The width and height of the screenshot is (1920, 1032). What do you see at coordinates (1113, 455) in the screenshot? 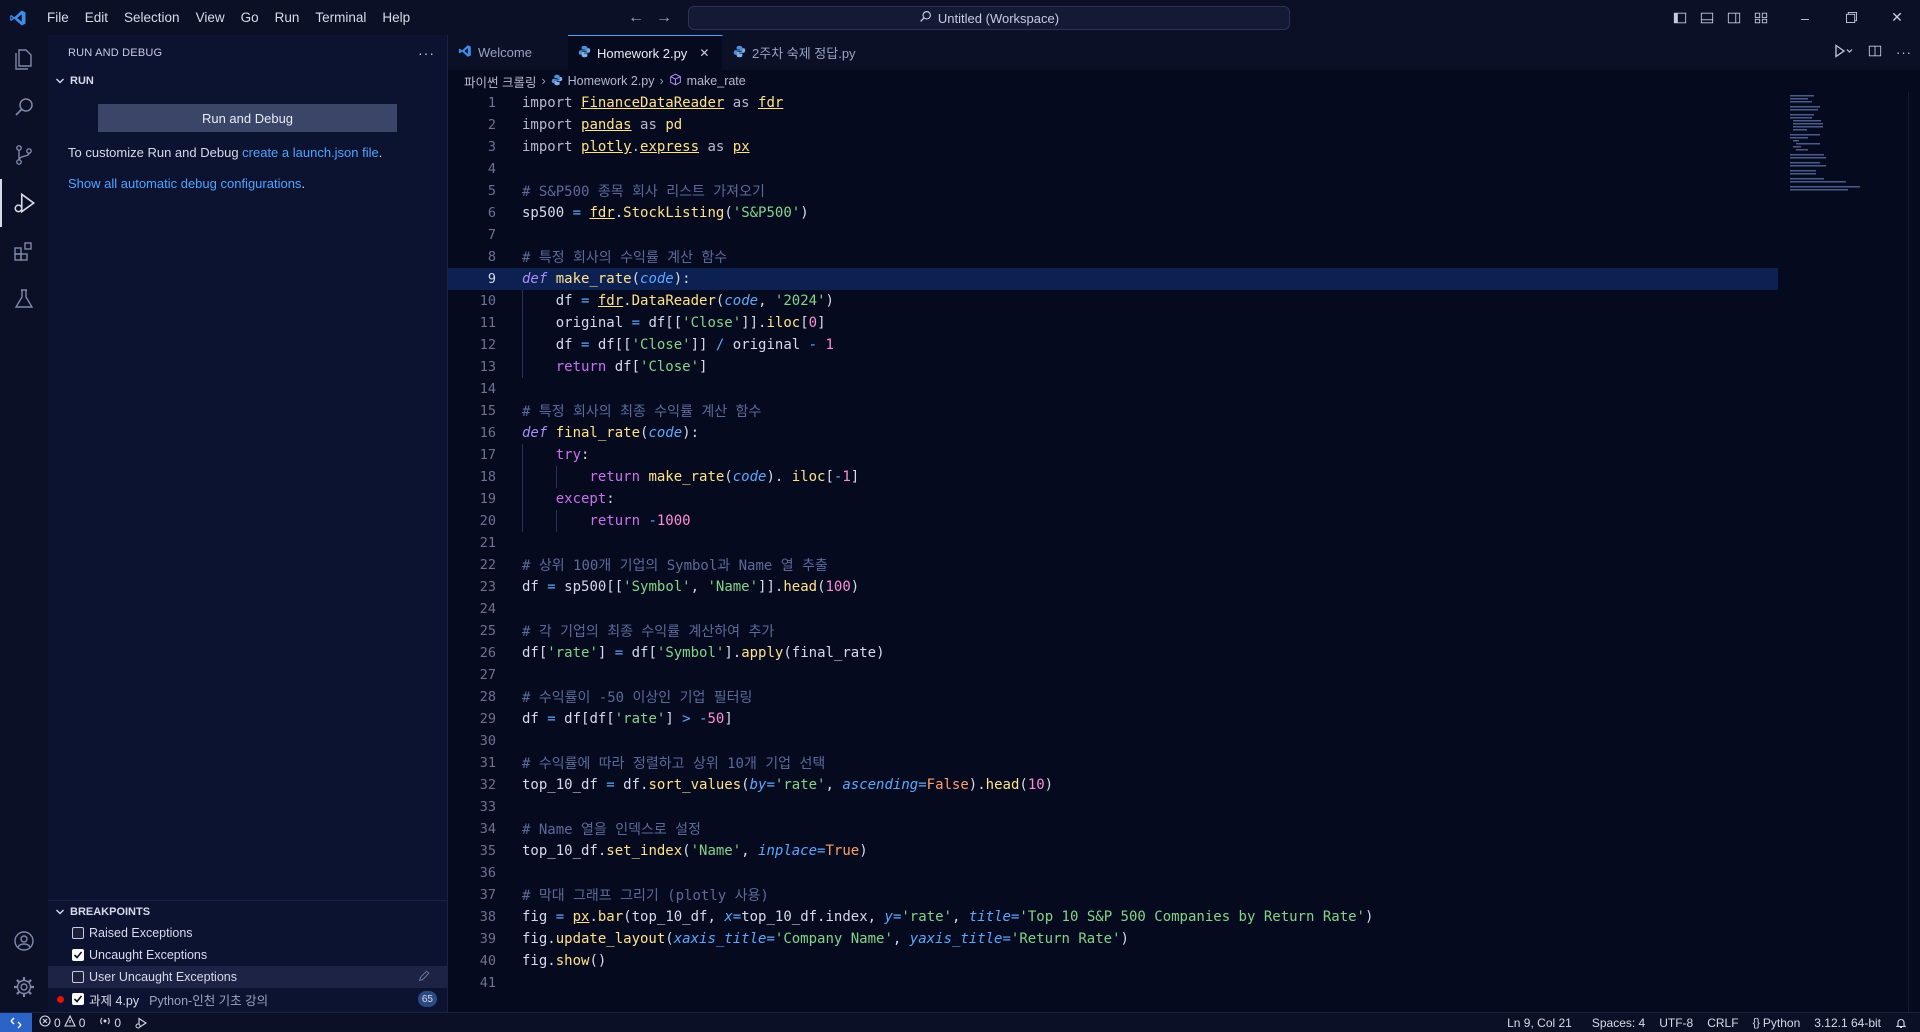
I see `code-line: 17 try:` at bounding box center [1113, 455].